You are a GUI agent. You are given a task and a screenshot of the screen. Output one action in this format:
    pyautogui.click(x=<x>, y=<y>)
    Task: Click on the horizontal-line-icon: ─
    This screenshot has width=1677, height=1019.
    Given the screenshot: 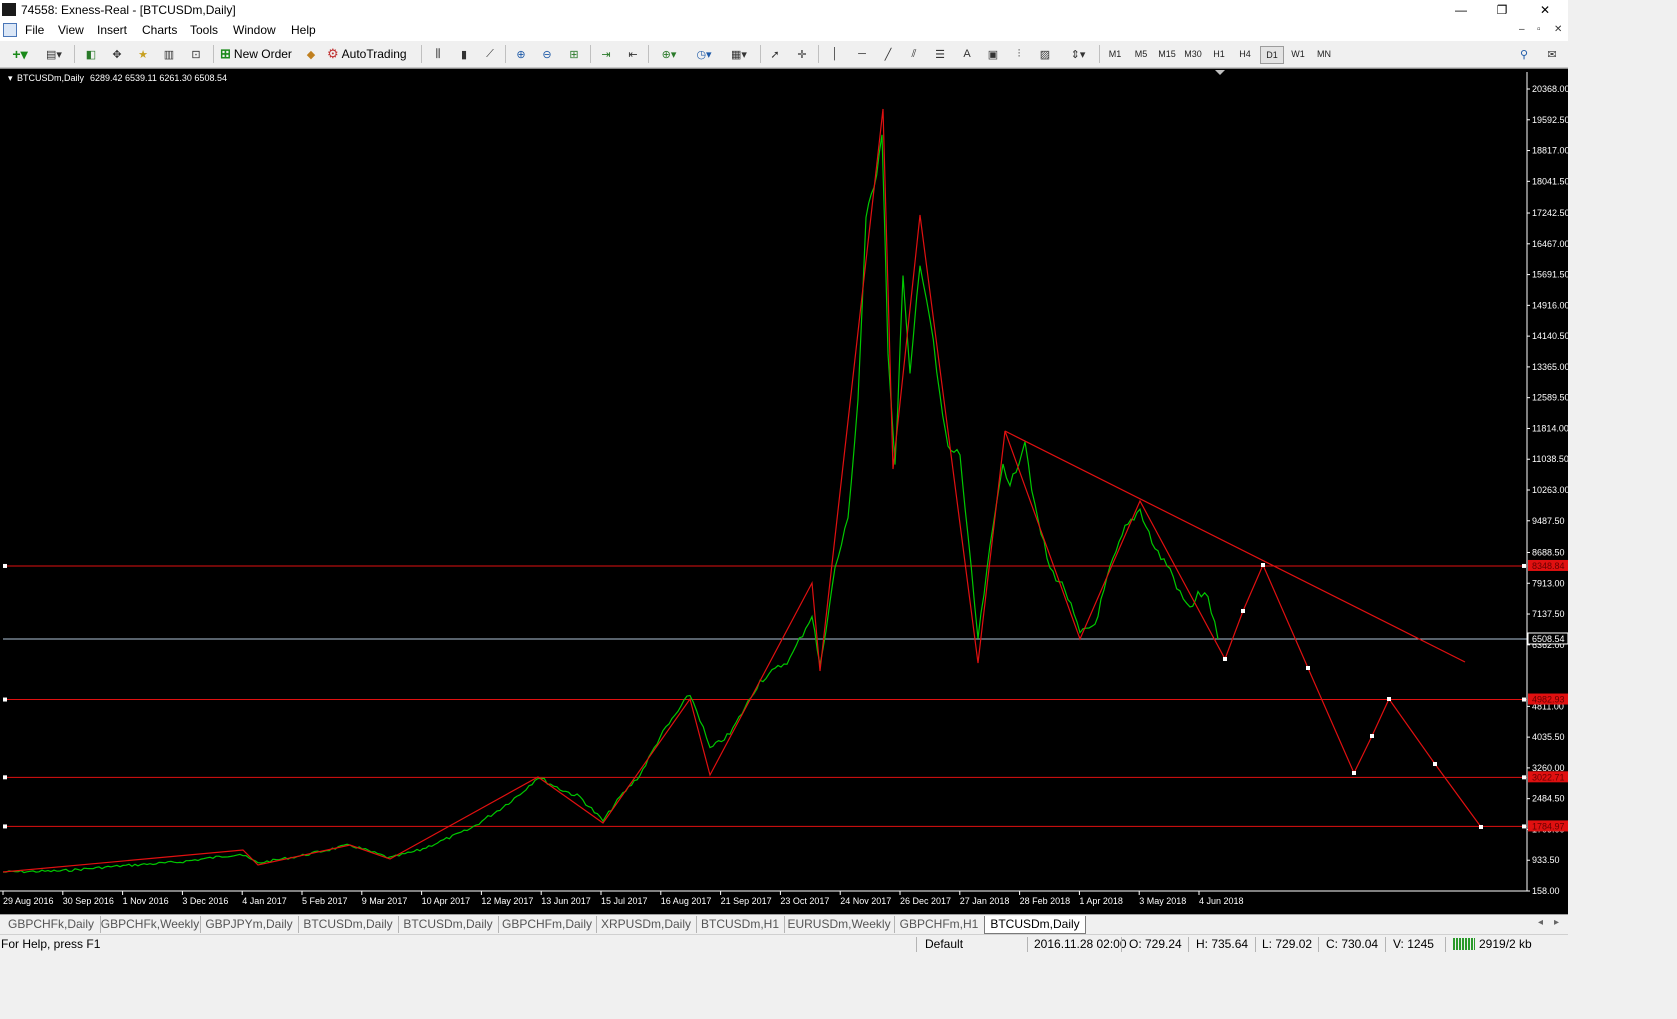 What is the action you would take?
    pyautogui.click(x=862, y=54)
    